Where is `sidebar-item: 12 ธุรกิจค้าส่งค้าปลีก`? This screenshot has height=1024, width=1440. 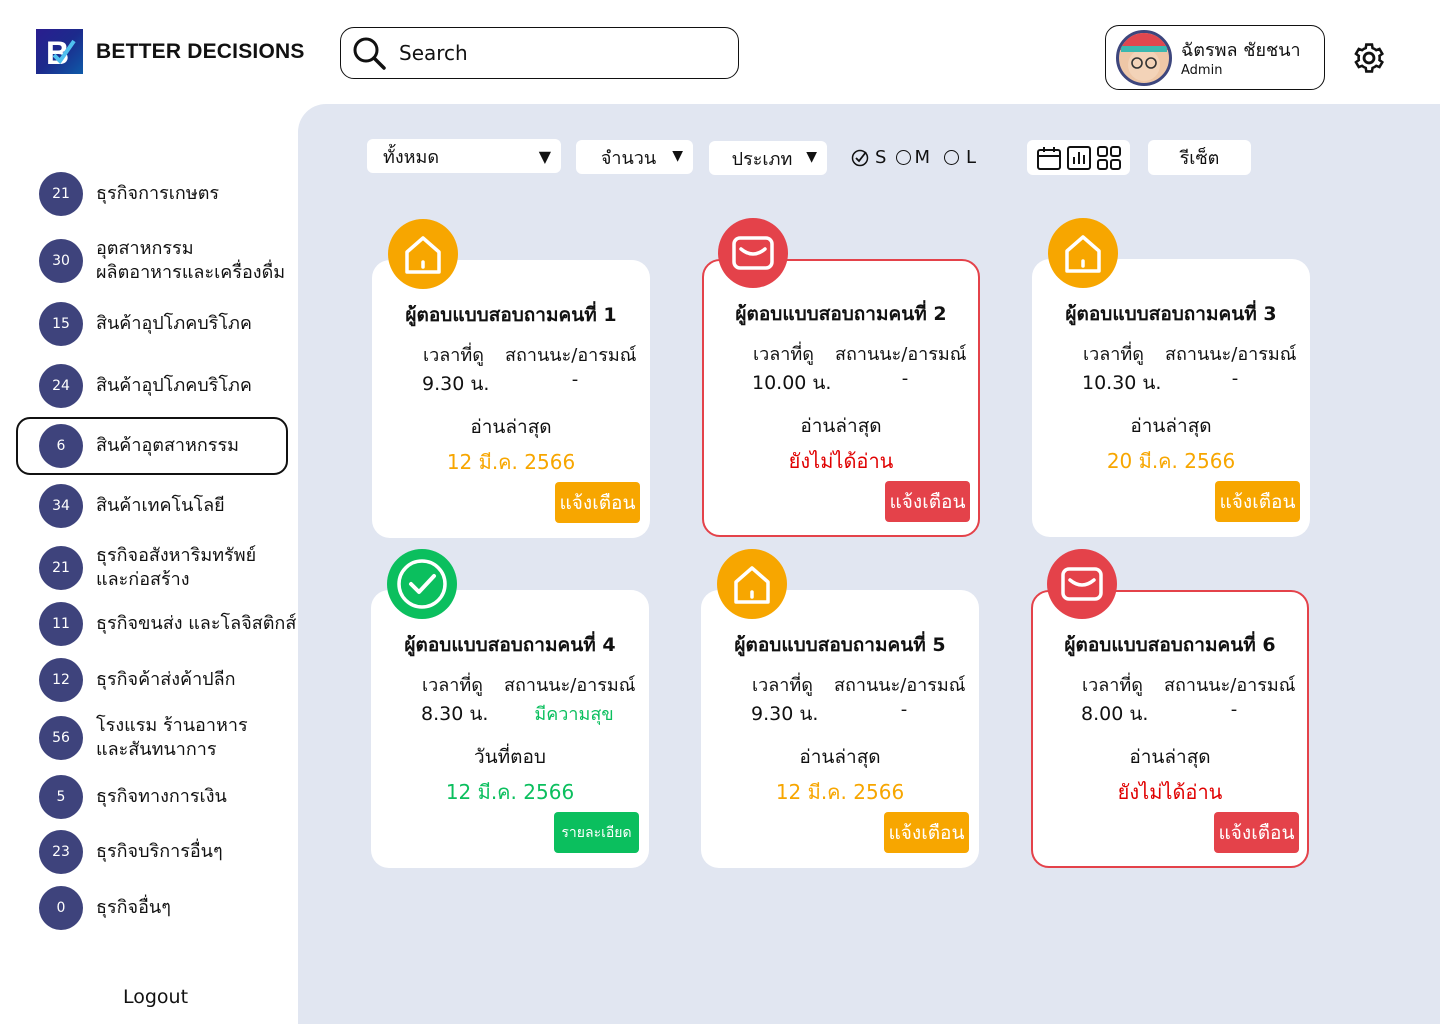
sidebar-item: 12 ธุรกิจค้าส่งค้าปลีก is located at coordinates (152, 680).